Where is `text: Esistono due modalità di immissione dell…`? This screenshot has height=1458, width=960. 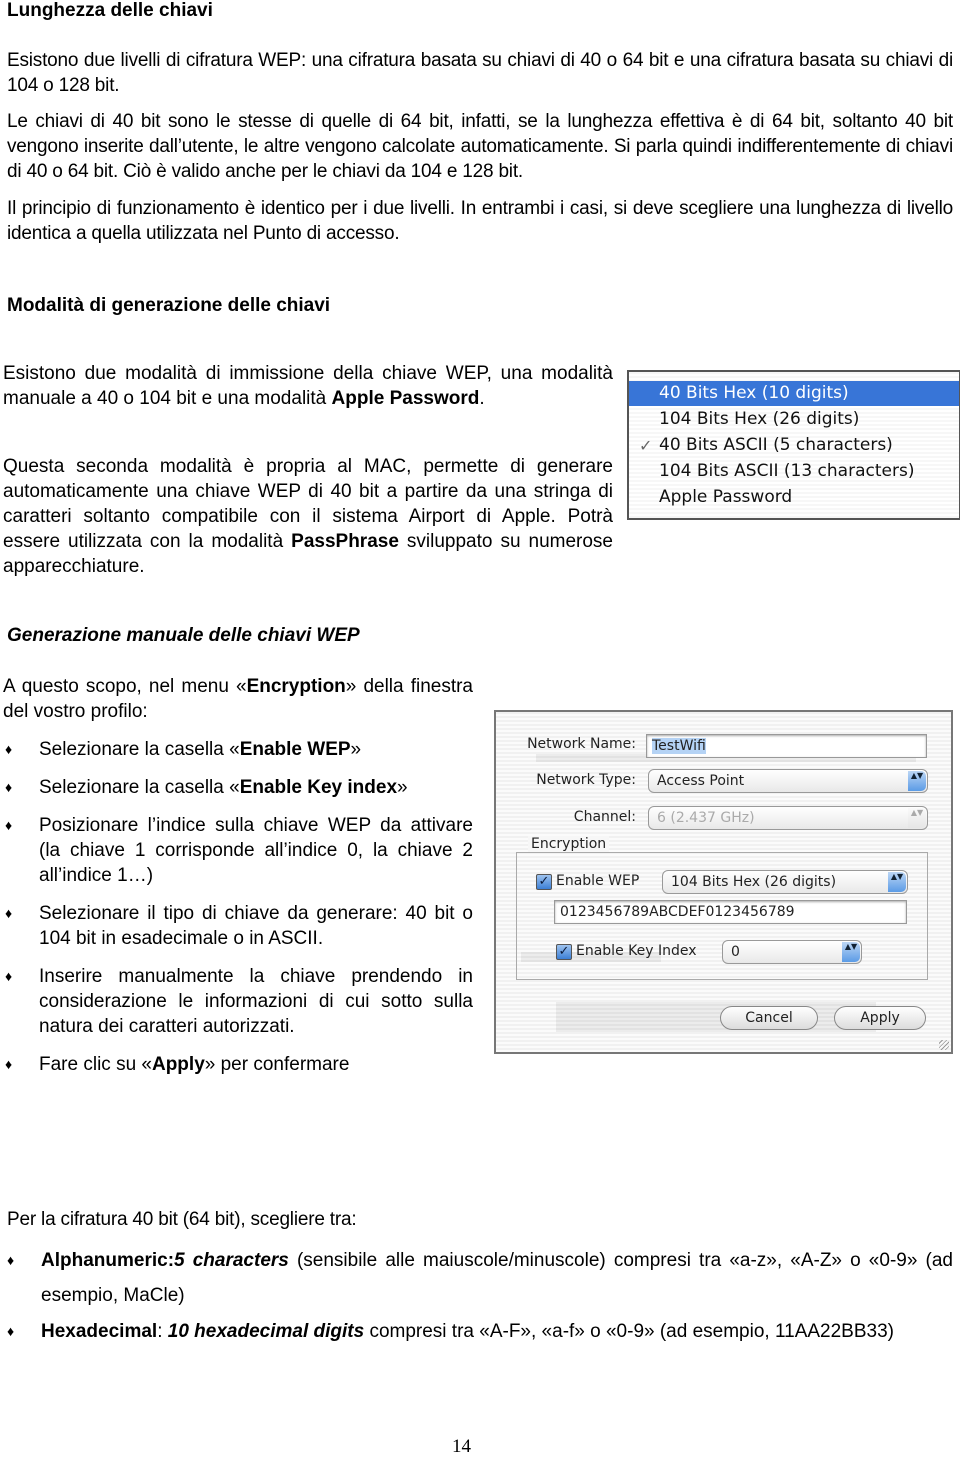
text: Esistono due modalità di immissione dell… is located at coordinates (308, 386).